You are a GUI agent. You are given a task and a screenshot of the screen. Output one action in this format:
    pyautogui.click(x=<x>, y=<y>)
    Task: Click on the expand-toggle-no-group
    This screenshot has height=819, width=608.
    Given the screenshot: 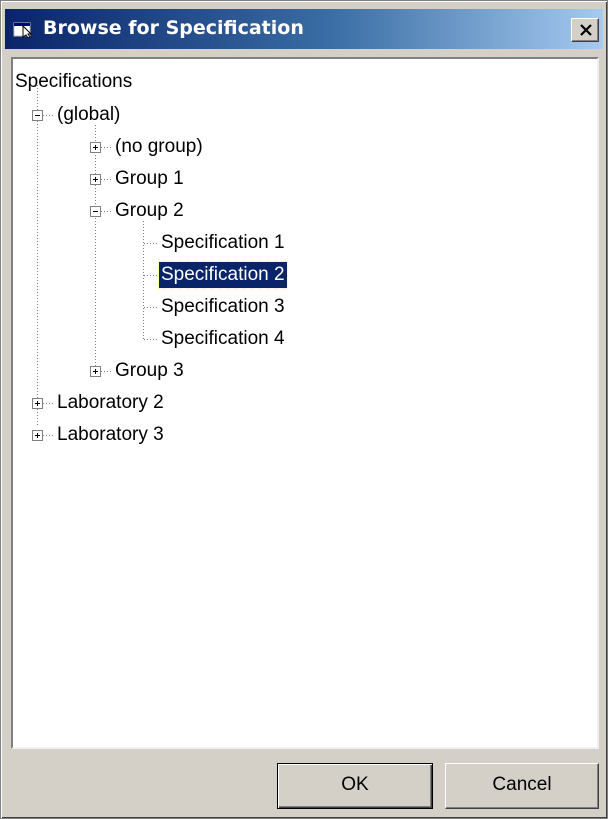 What is the action you would take?
    pyautogui.click(x=95, y=147)
    